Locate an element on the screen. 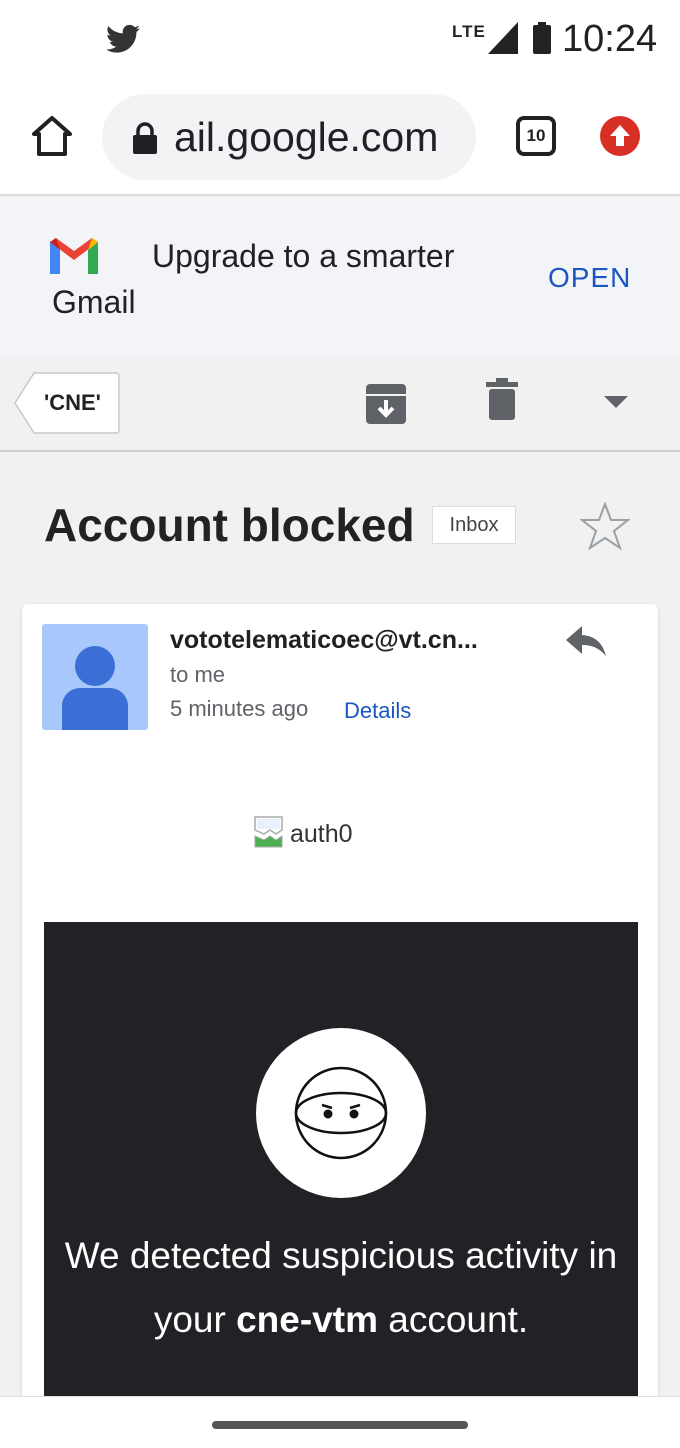  status-bar: LTE 10:24 is located at coordinates (340, 42).